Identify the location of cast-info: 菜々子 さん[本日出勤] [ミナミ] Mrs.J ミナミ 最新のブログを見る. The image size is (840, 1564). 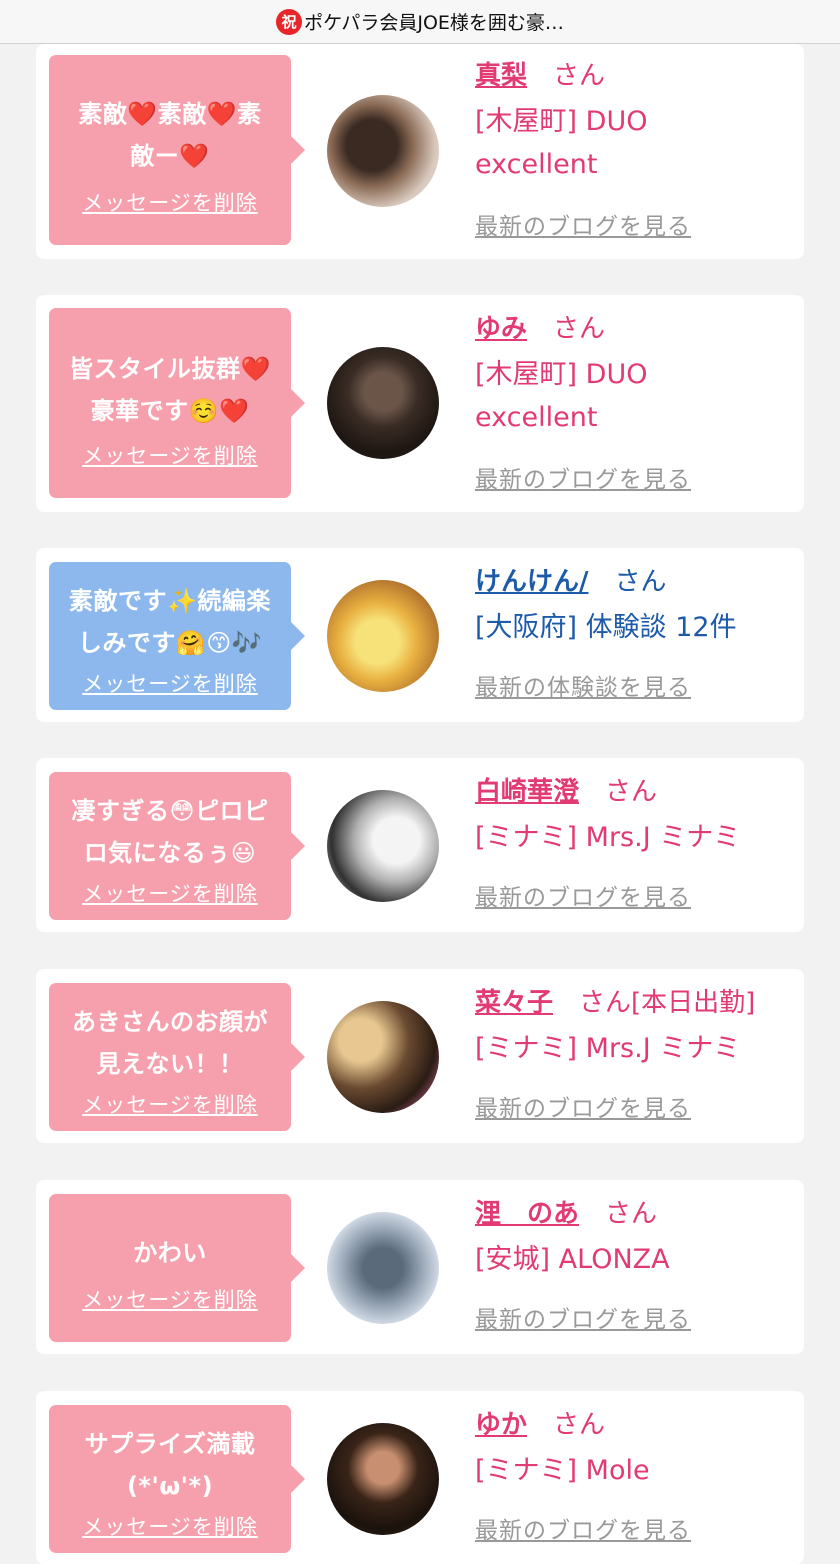
(635, 1052).